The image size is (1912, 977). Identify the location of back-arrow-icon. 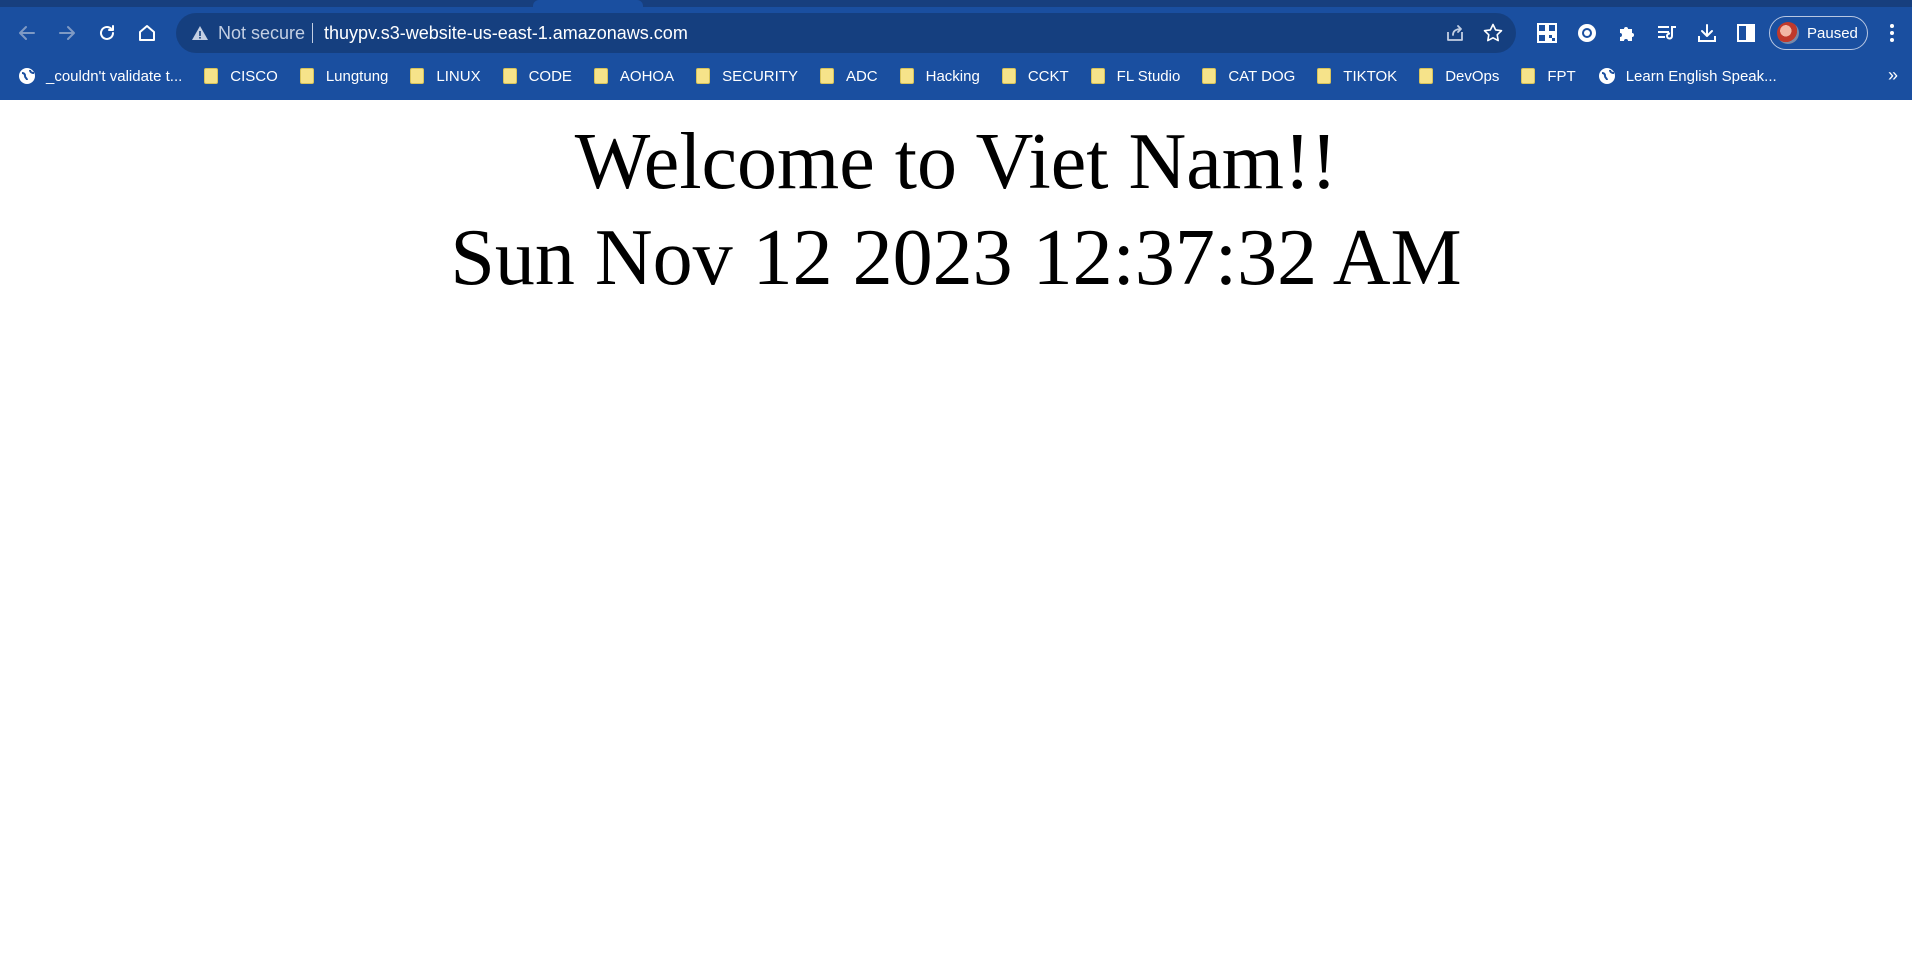
(27, 33).